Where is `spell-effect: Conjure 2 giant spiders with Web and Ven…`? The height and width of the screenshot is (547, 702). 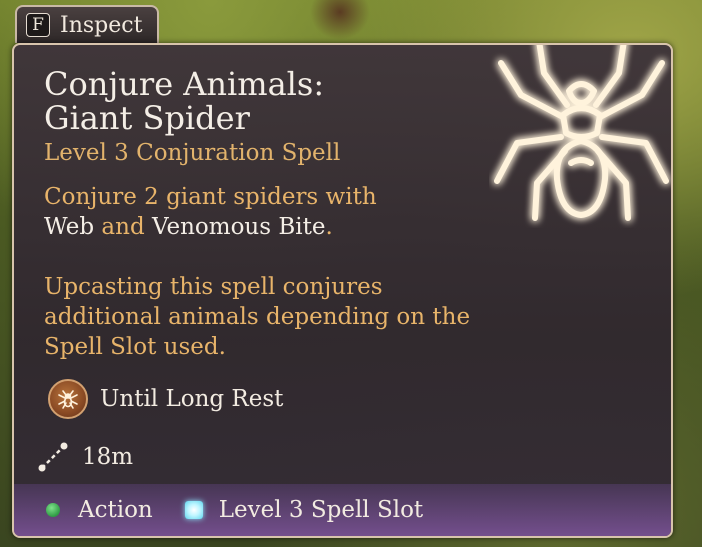
spell-effect: Conjure 2 giant spiders with Web and Ven… is located at coordinates (264, 212).